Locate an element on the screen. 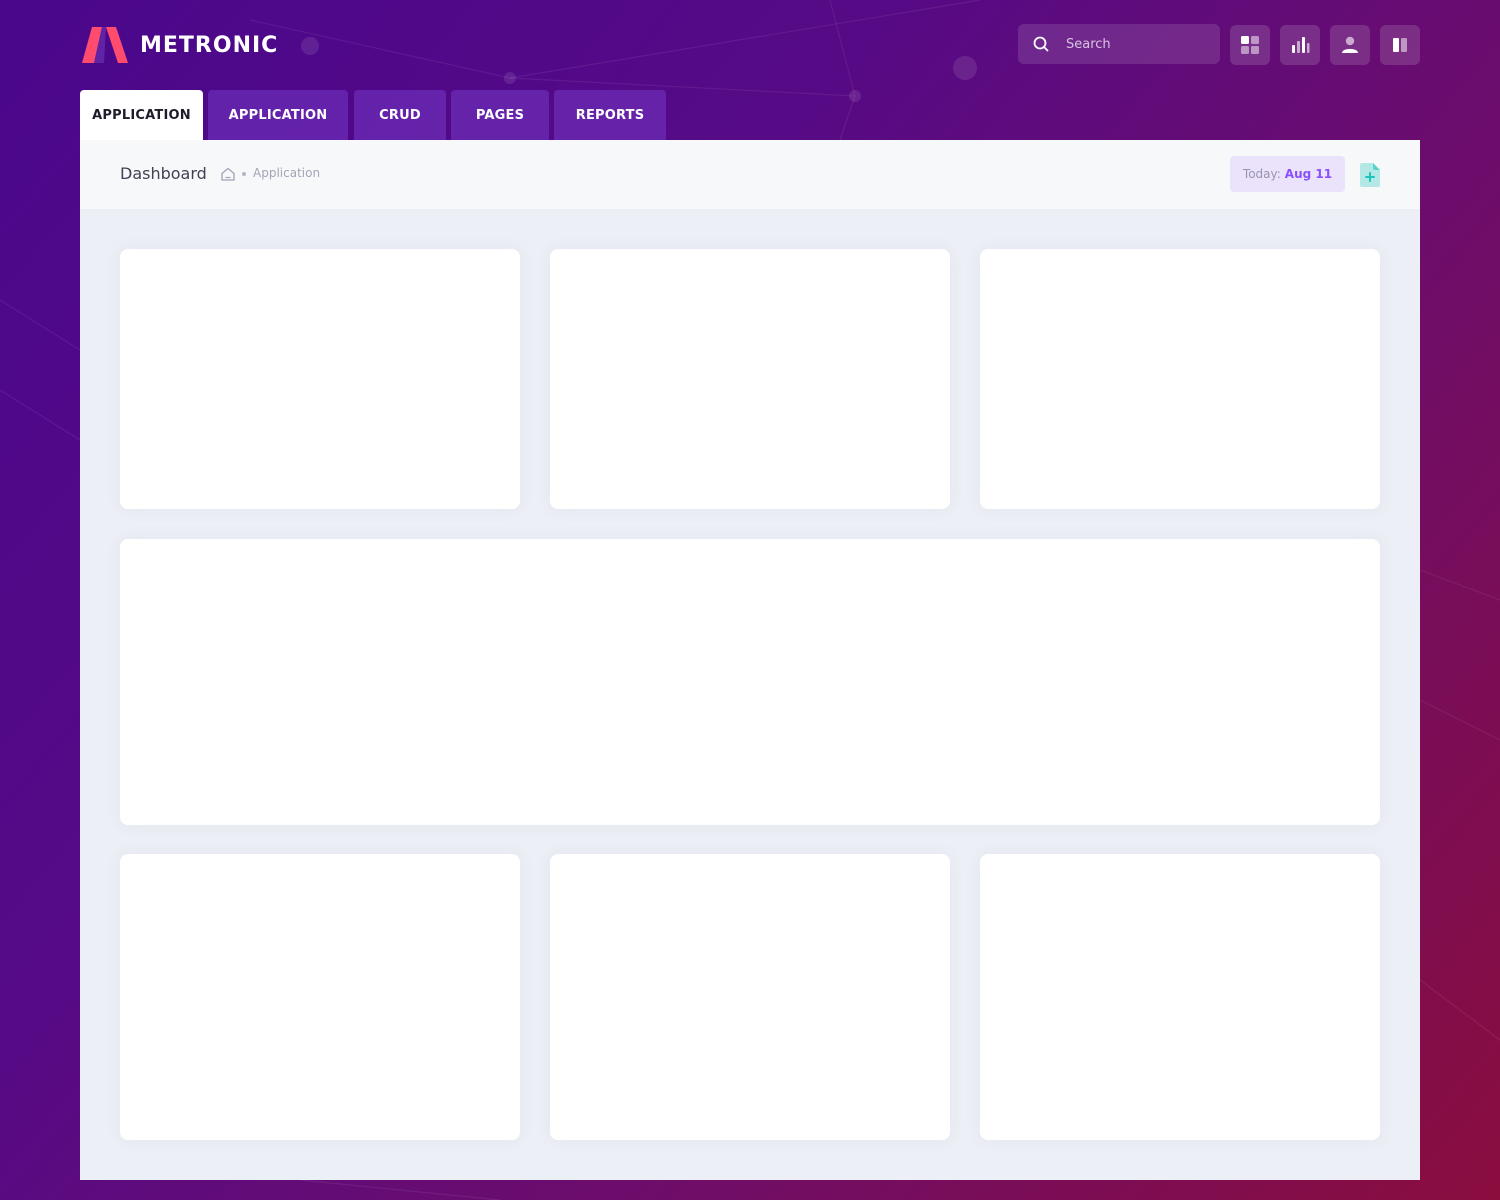 This screenshot has height=1200, width=1500. layout-columns-icon is located at coordinates (1400, 45).